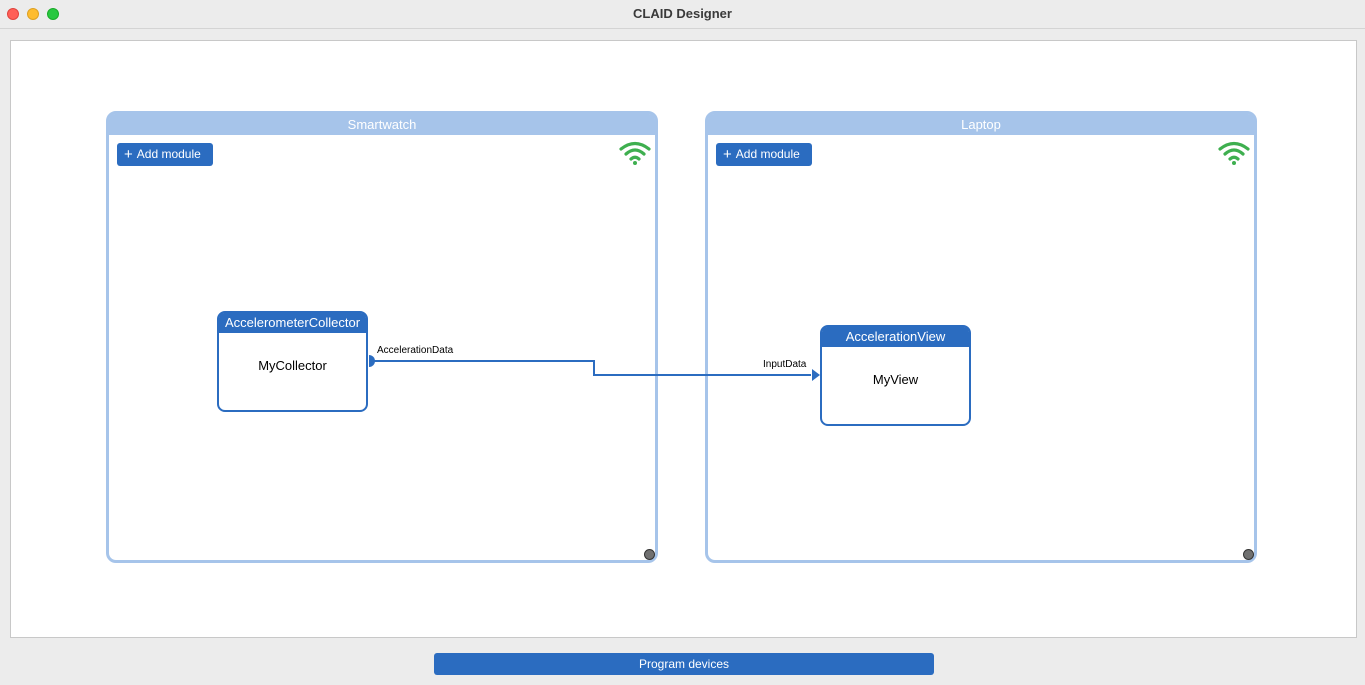  Describe the element at coordinates (684, 664) in the screenshot. I see `program-devices-button: Program devices` at that location.